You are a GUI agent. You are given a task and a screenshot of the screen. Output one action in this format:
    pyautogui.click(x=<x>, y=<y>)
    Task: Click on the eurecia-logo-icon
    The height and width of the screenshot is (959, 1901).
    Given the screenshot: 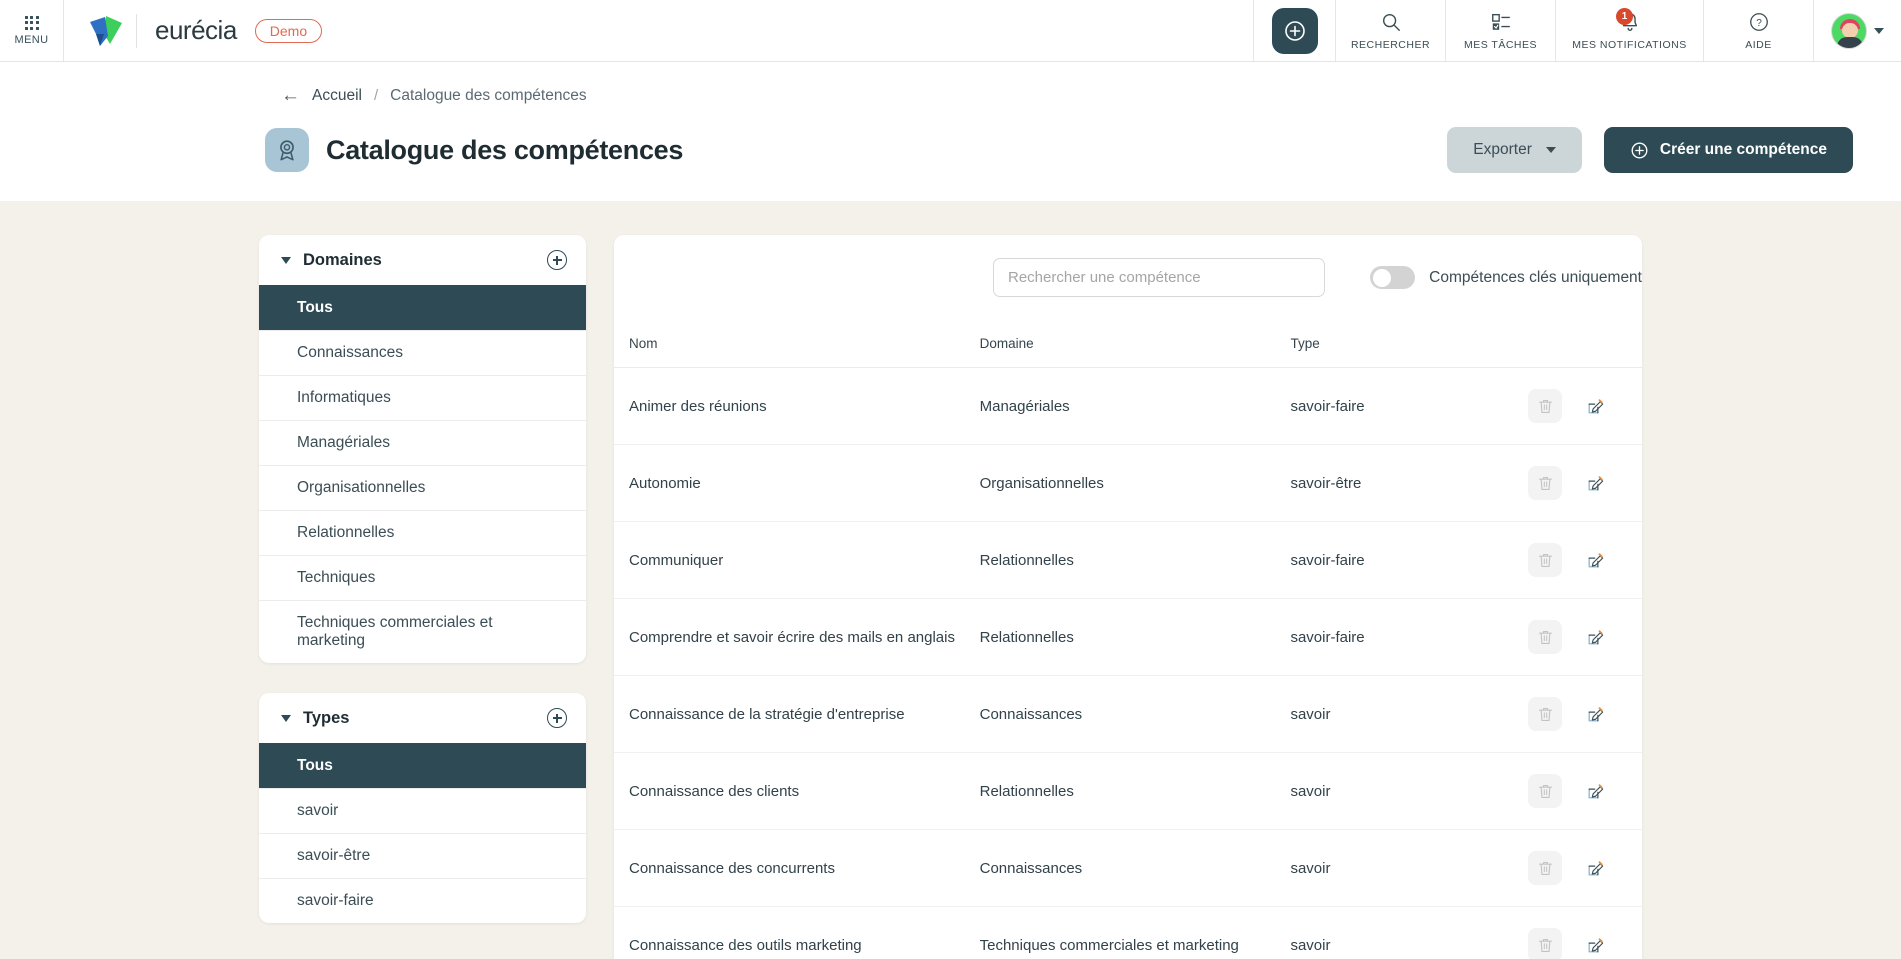 What is the action you would take?
    pyautogui.click(x=105, y=31)
    